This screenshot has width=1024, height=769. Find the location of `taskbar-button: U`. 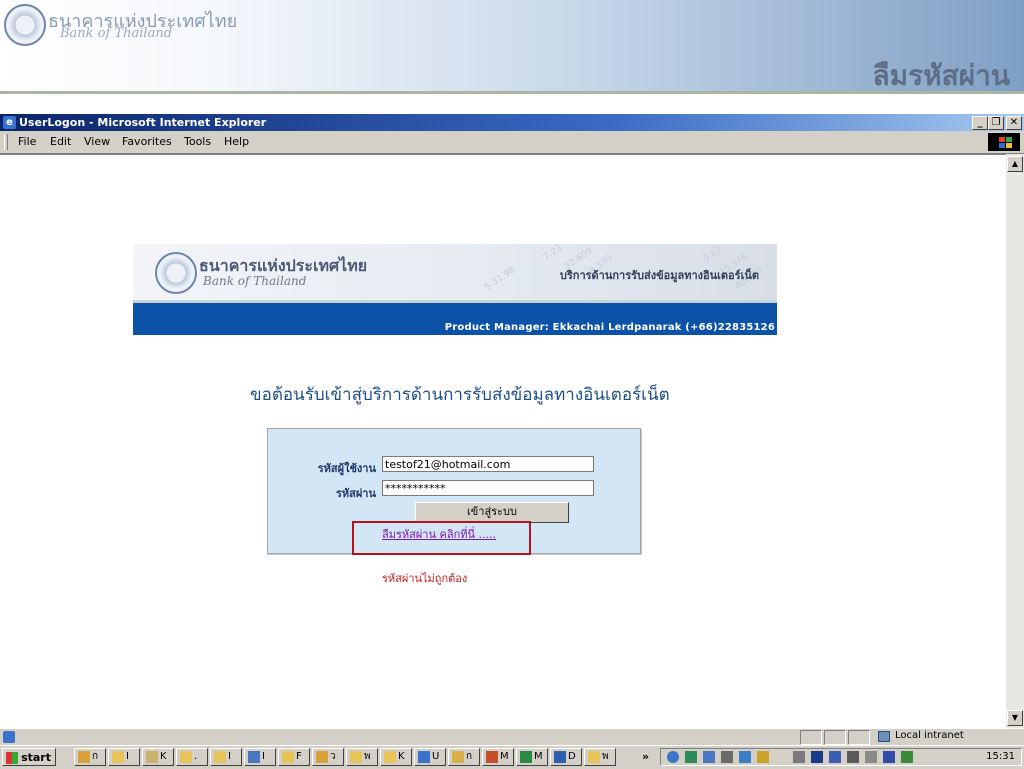

taskbar-button: U is located at coordinates (430, 757).